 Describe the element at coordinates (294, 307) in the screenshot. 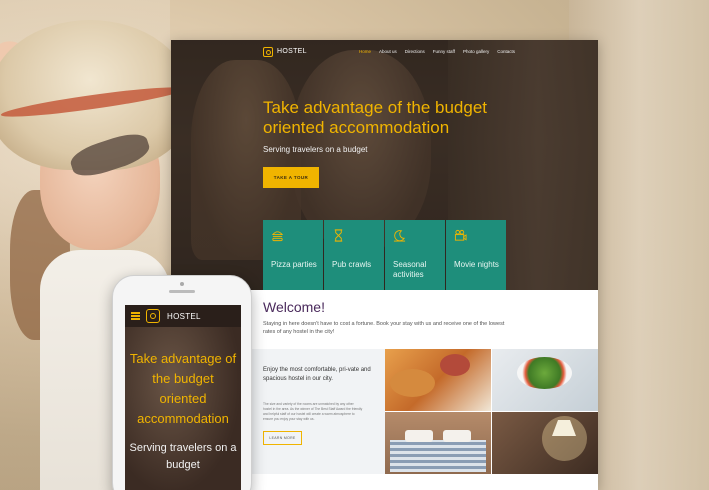

I see `welcome-heading: Welcome!` at that location.